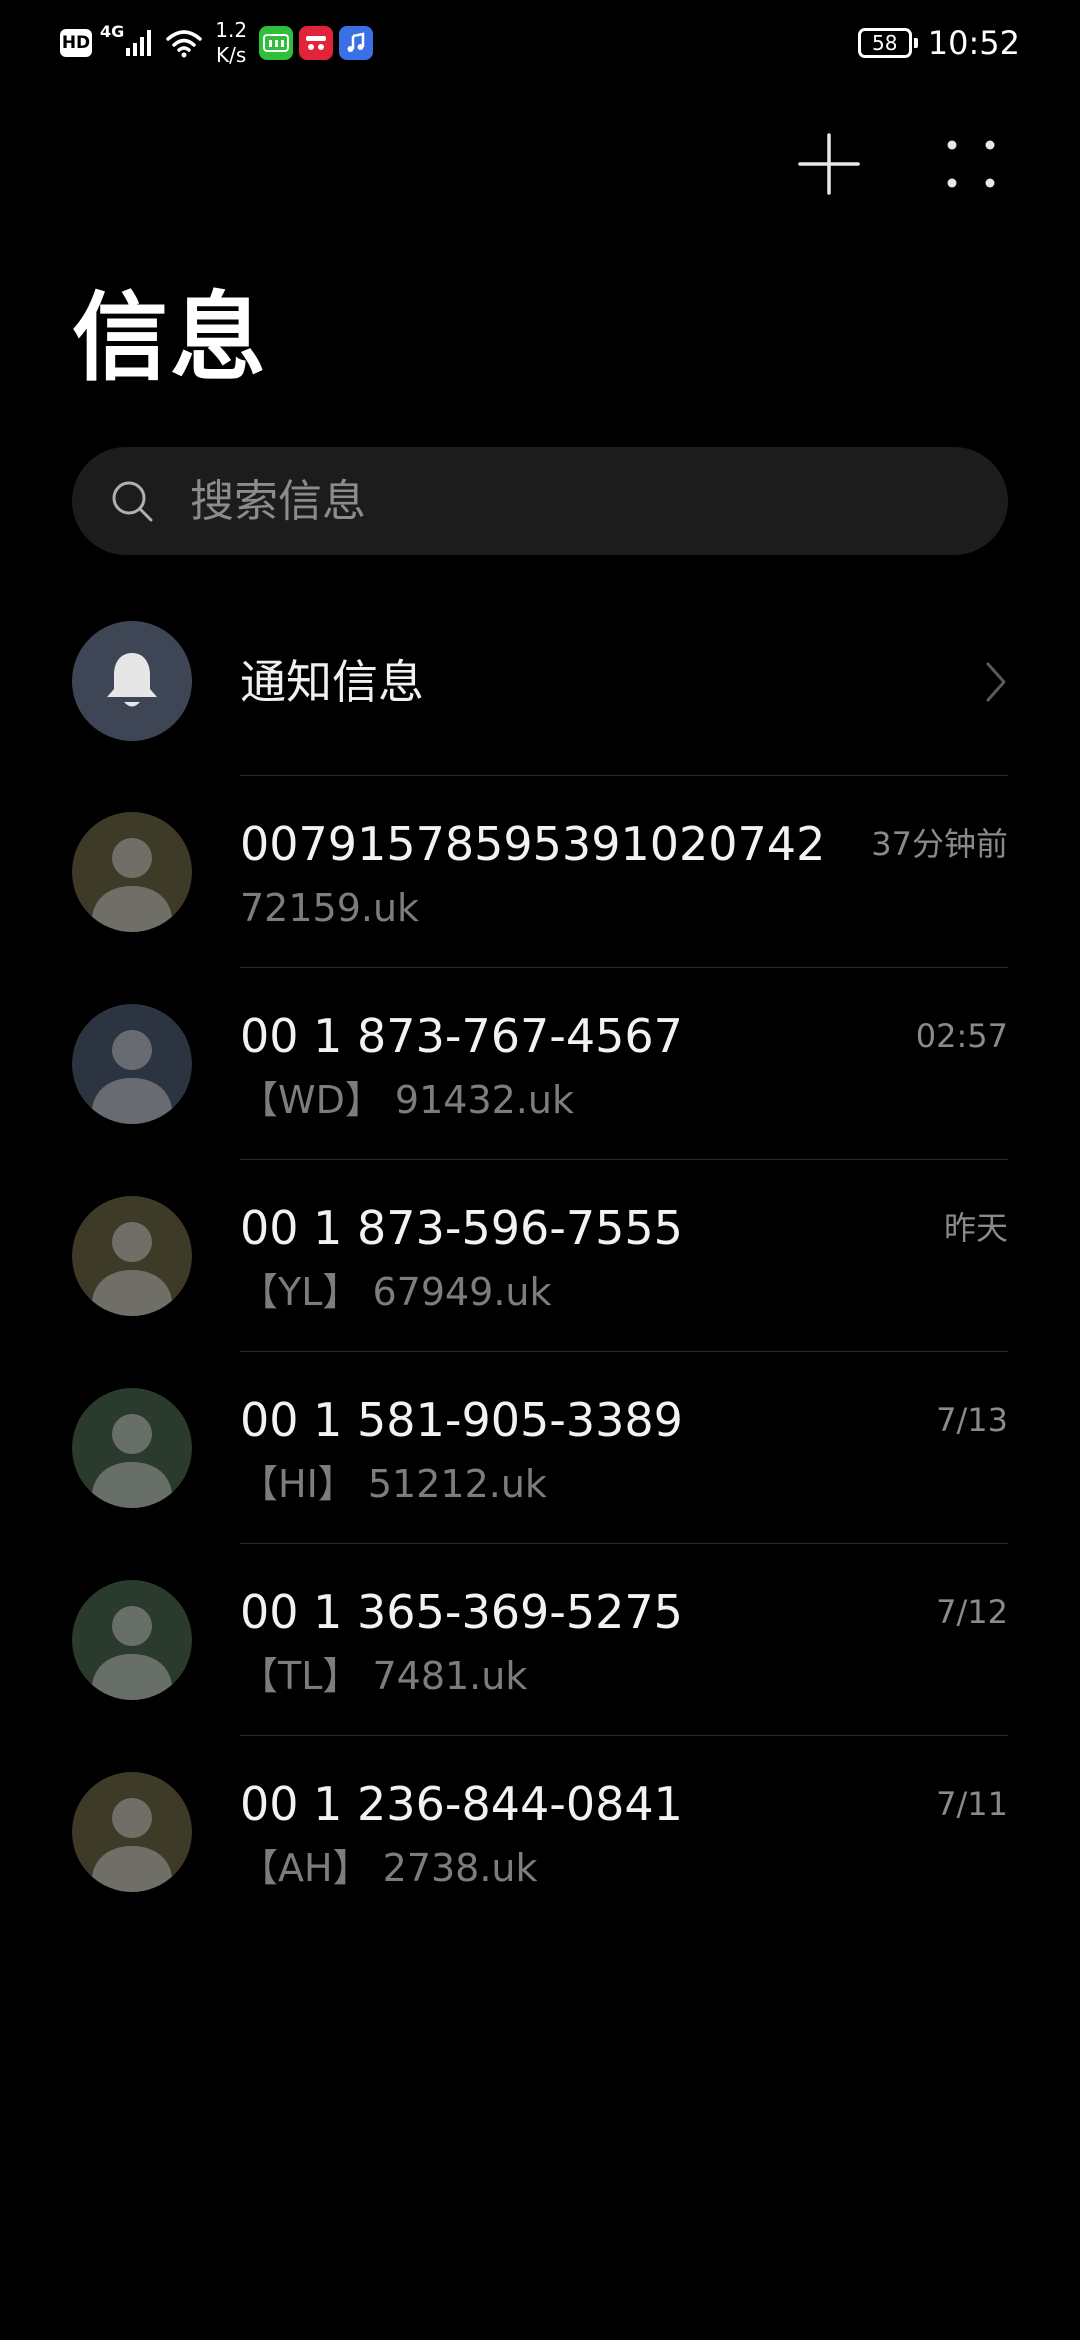 The height and width of the screenshot is (2340, 1080). I want to click on search-icon, so click(132, 501).